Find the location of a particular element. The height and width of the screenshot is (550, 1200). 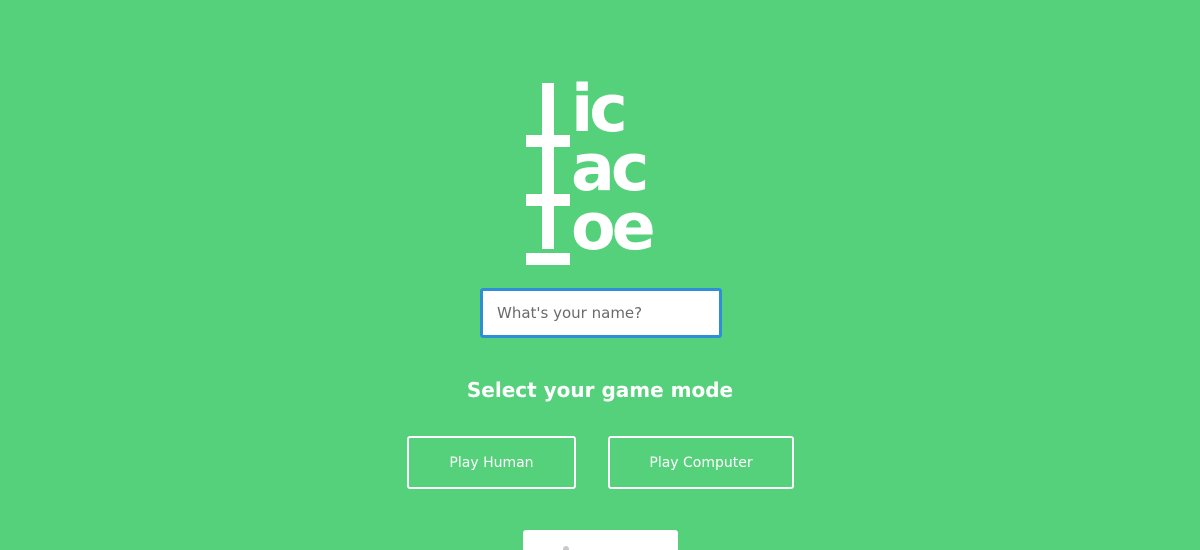

logo-line-toe: oe is located at coordinates (591, 227).